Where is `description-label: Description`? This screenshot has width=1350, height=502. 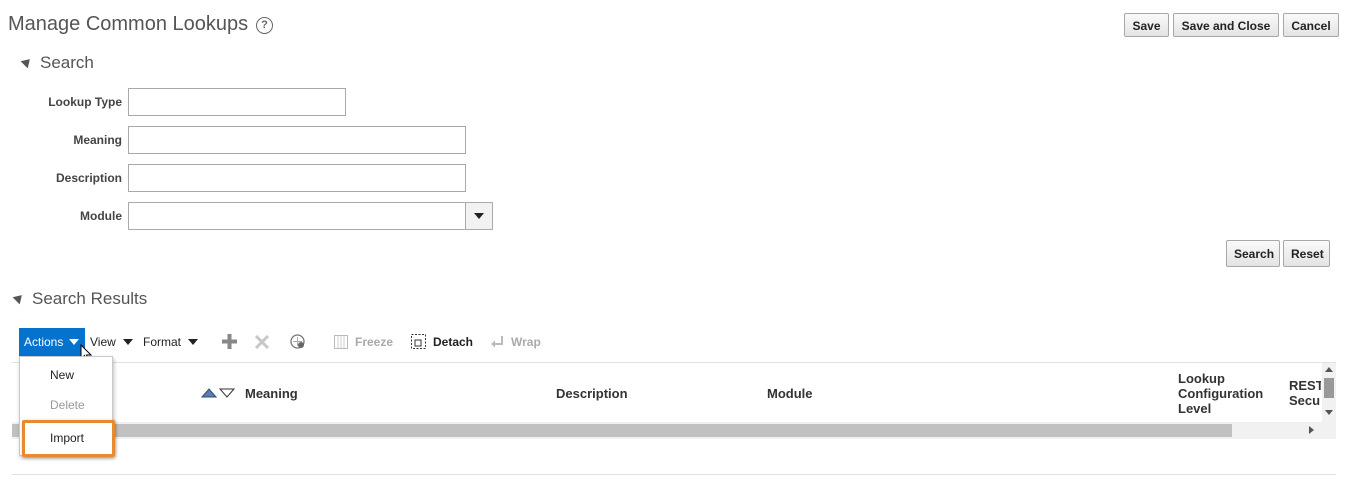
description-label: Description is located at coordinates (88, 178).